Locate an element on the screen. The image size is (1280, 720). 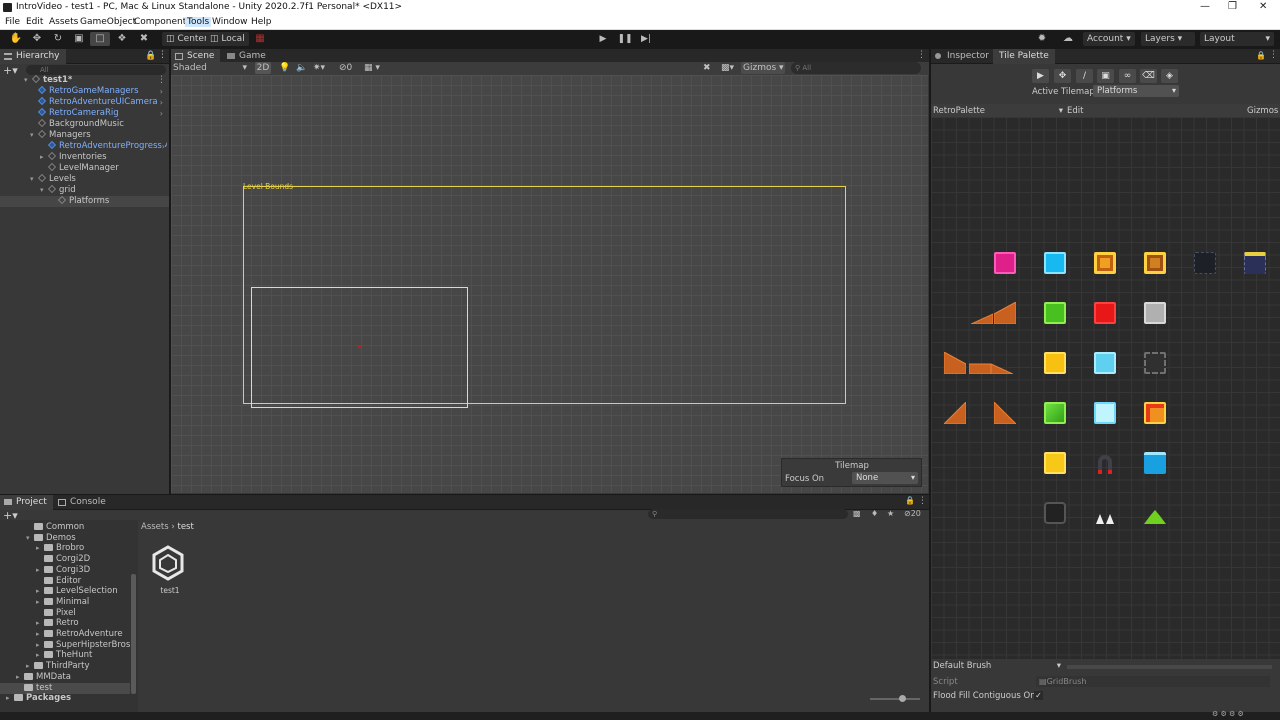
tab-tile-palette: Tile Palette is located at coordinates (1024, 56).